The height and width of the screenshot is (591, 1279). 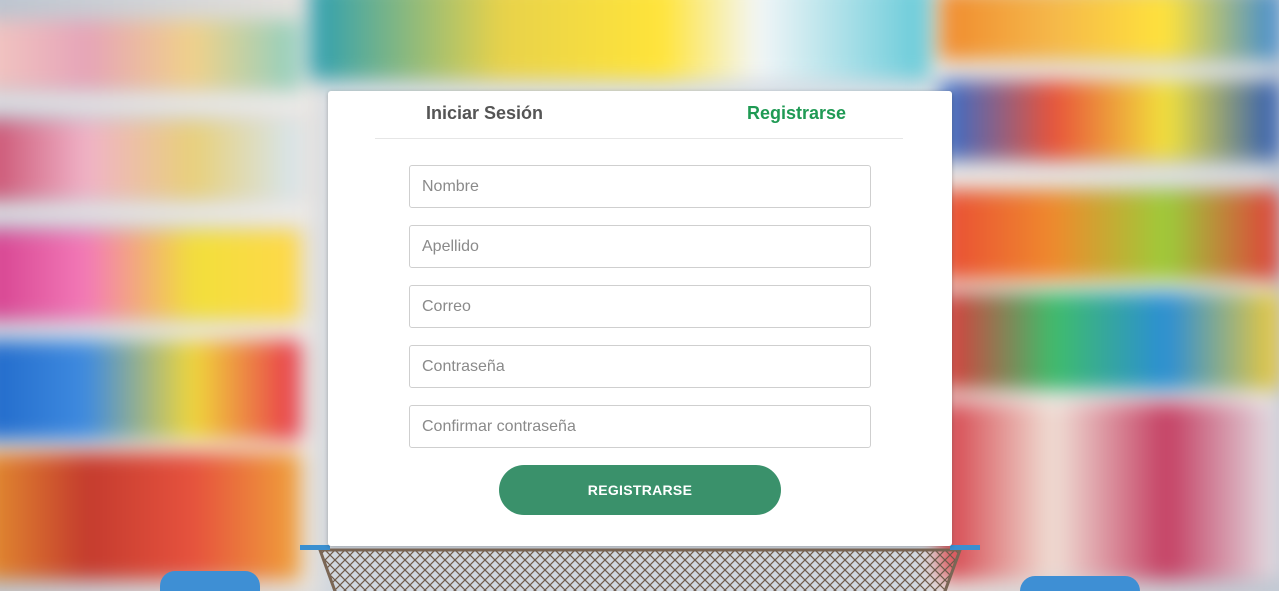 What do you see at coordinates (796, 113) in the screenshot?
I see `tab-register: Registrarse` at bounding box center [796, 113].